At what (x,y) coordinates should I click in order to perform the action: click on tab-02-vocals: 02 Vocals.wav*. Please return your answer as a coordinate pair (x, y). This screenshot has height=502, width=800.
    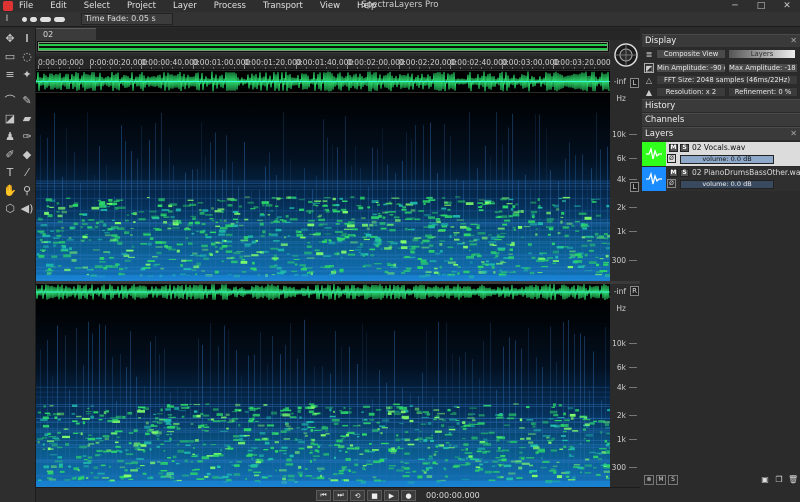
    Looking at the image, I should click on (66, 39).